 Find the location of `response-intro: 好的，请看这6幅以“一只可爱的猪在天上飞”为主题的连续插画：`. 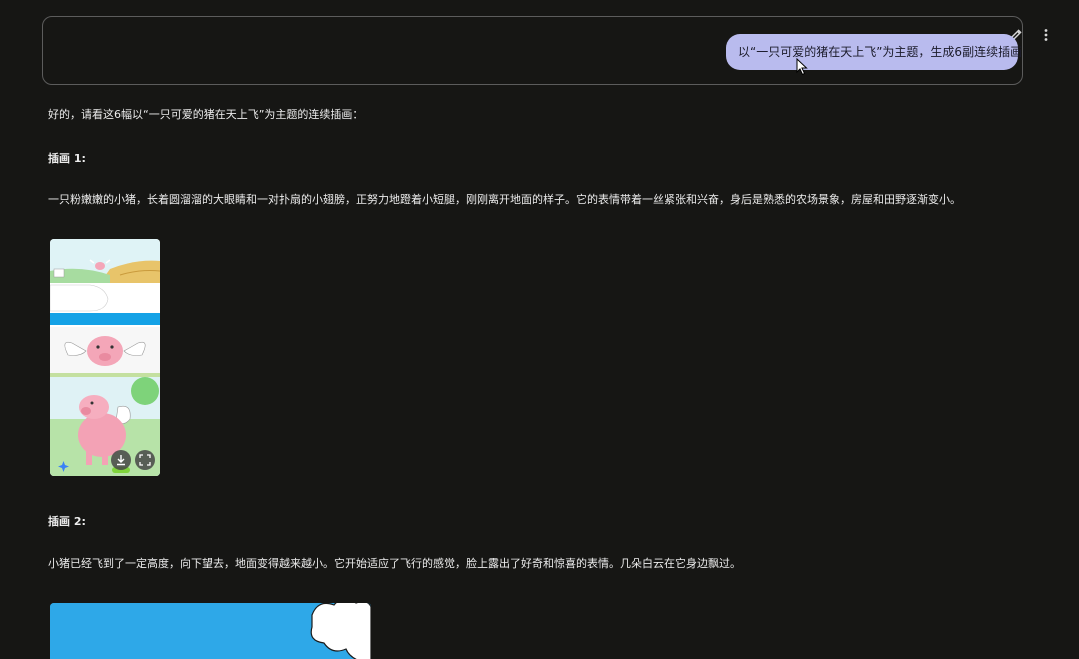

response-intro: 好的，请看这6幅以“一只可爱的猪在天上飞”为主题的连续插画： is located at coordinates (206, 114).